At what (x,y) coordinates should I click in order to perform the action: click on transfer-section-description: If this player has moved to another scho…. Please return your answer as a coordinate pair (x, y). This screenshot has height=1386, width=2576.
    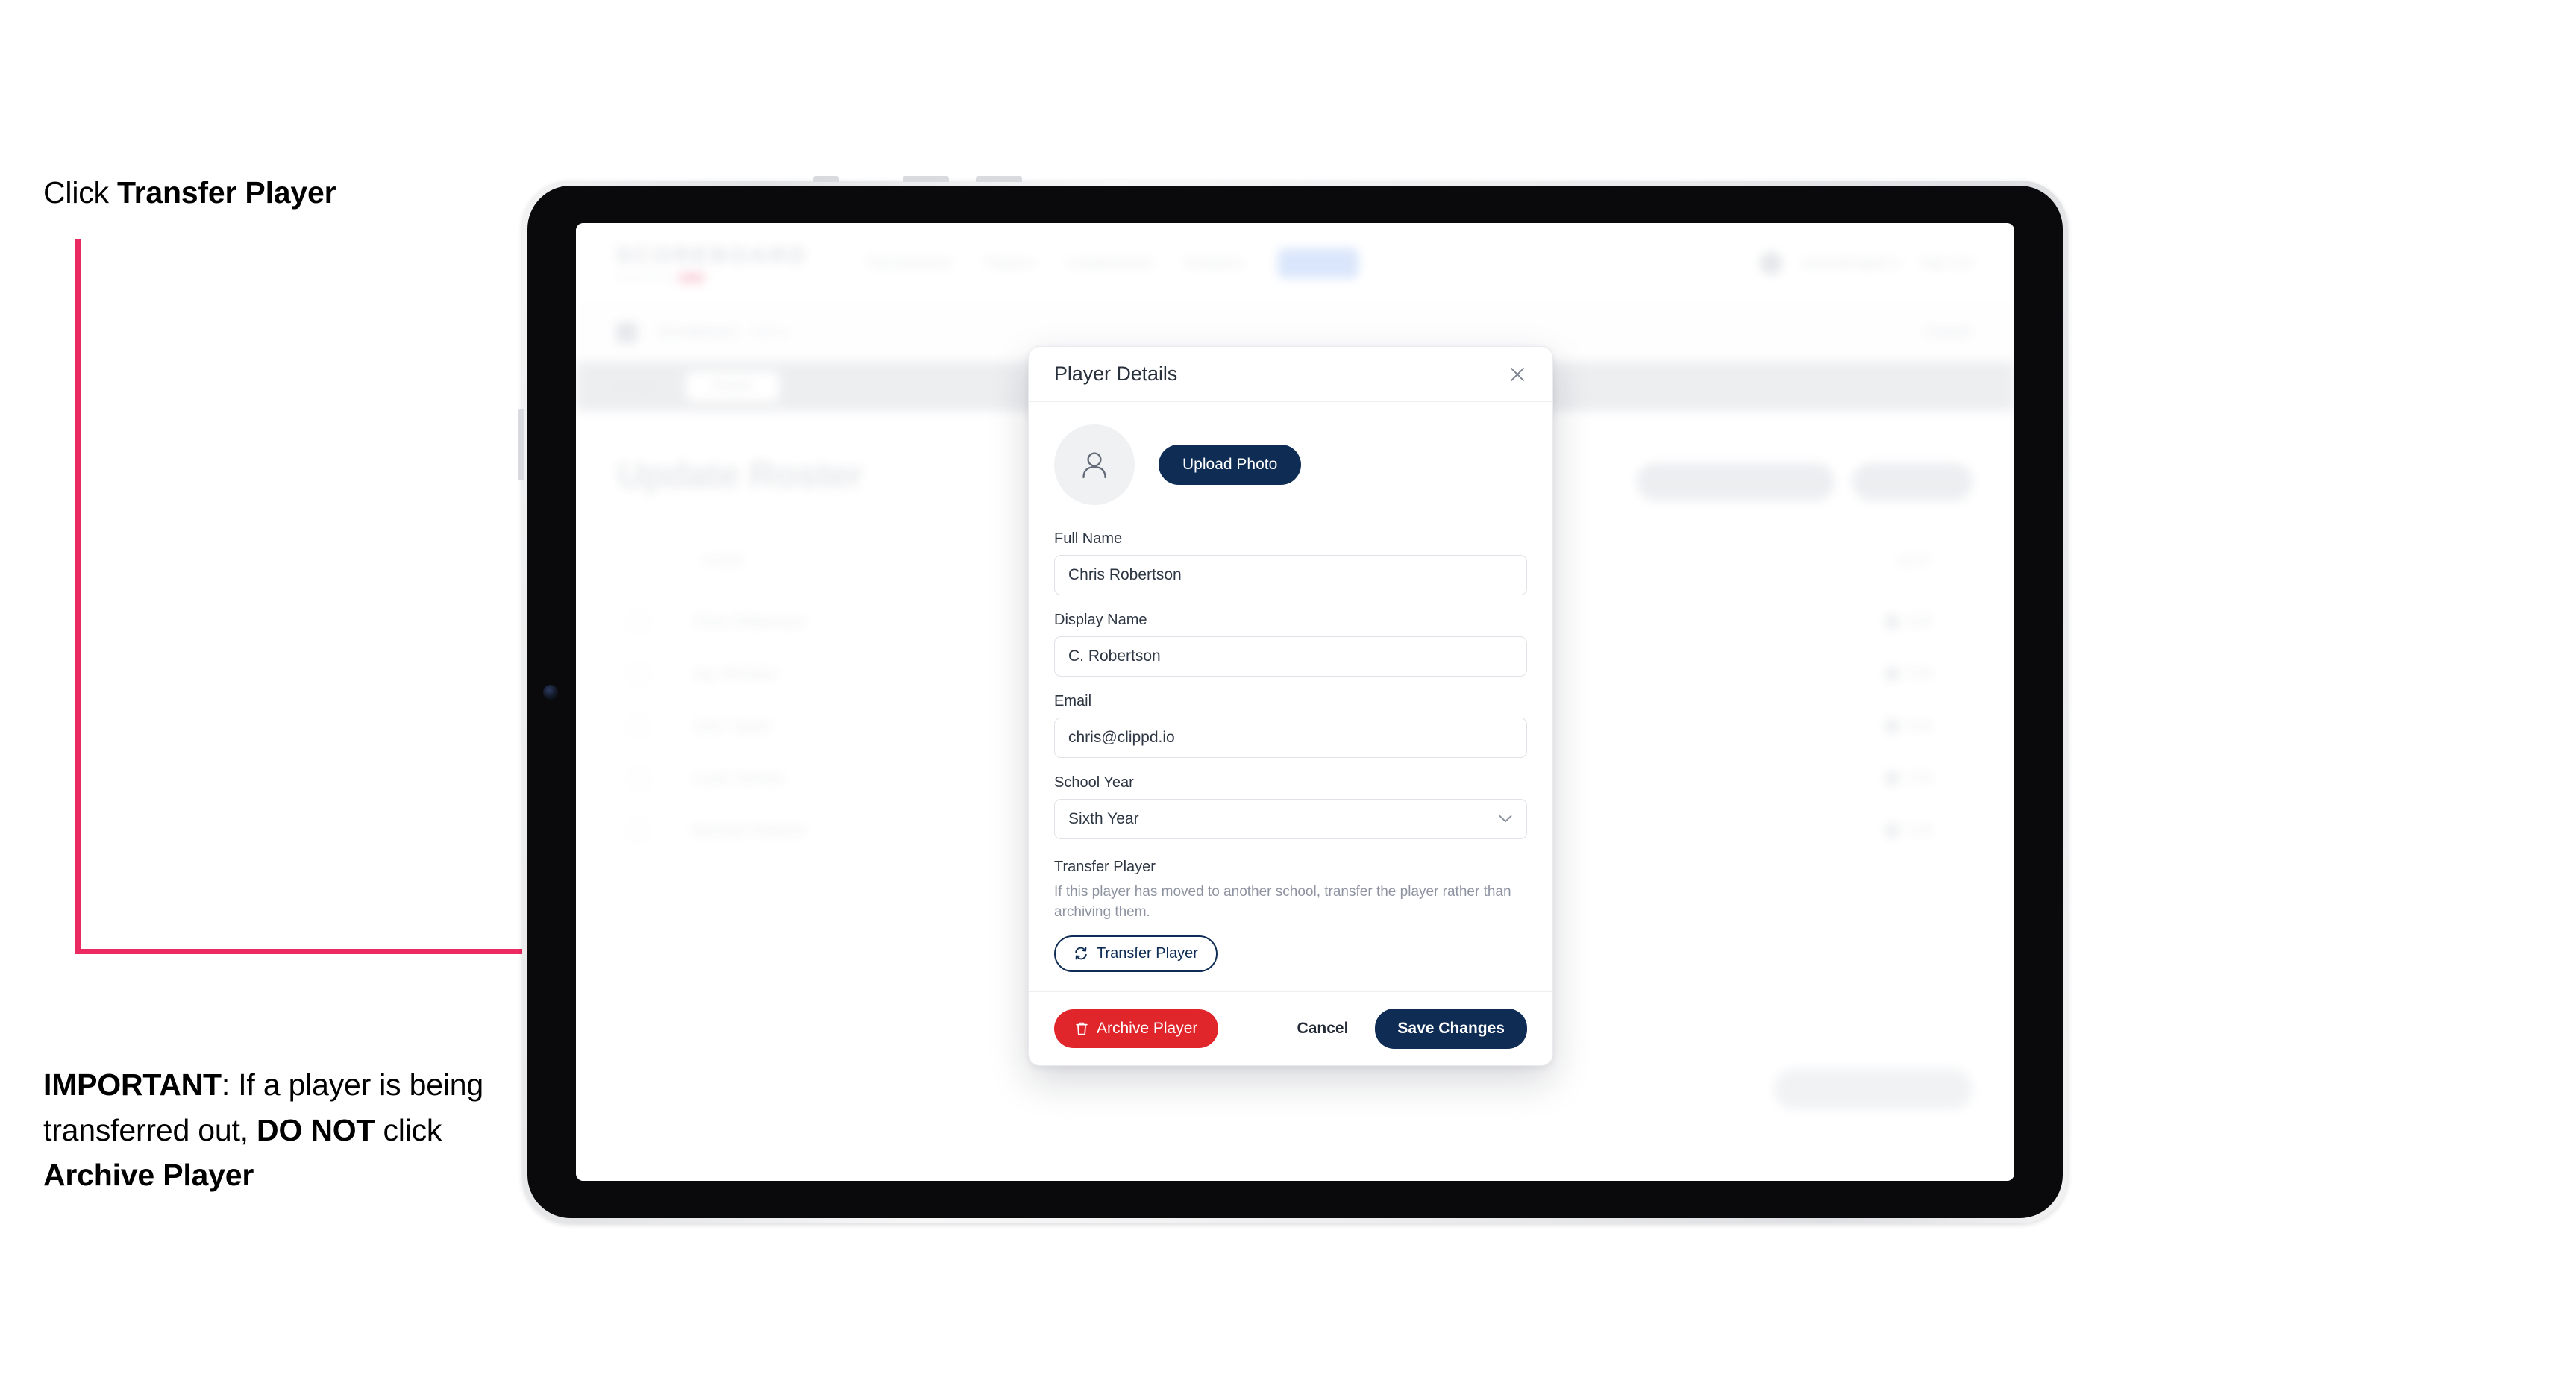
    Looking at the image, I should click on (1282, 902).